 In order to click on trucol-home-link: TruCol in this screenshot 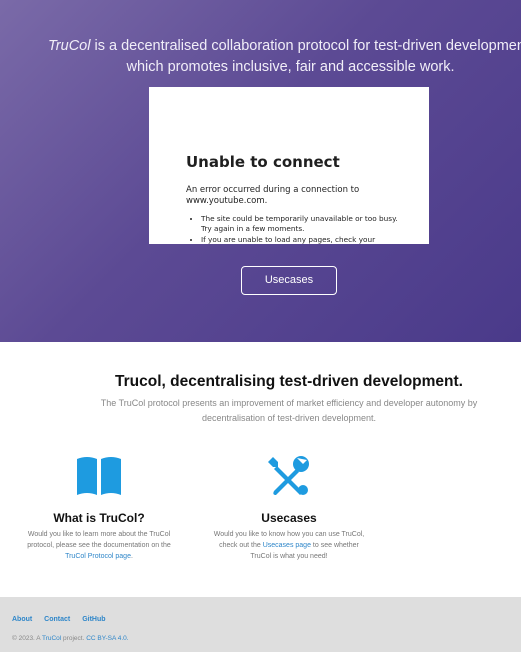, I will do `click(51, 638)`.